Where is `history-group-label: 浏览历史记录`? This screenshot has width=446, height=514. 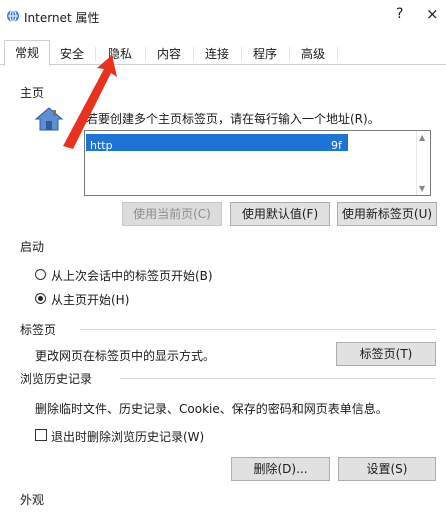
history-group-label: 浏览历史记录 is located at coordinates (56, 379).